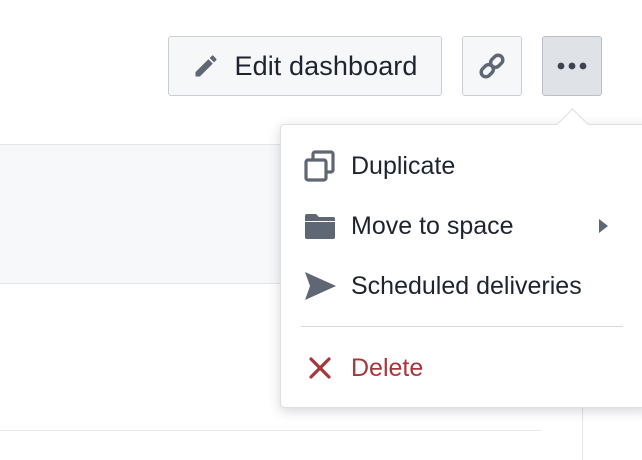 This screenshot has height=460, width=642. Describe the element at coordinates (271, 430) in the screenshot. I see `divider` at that location.